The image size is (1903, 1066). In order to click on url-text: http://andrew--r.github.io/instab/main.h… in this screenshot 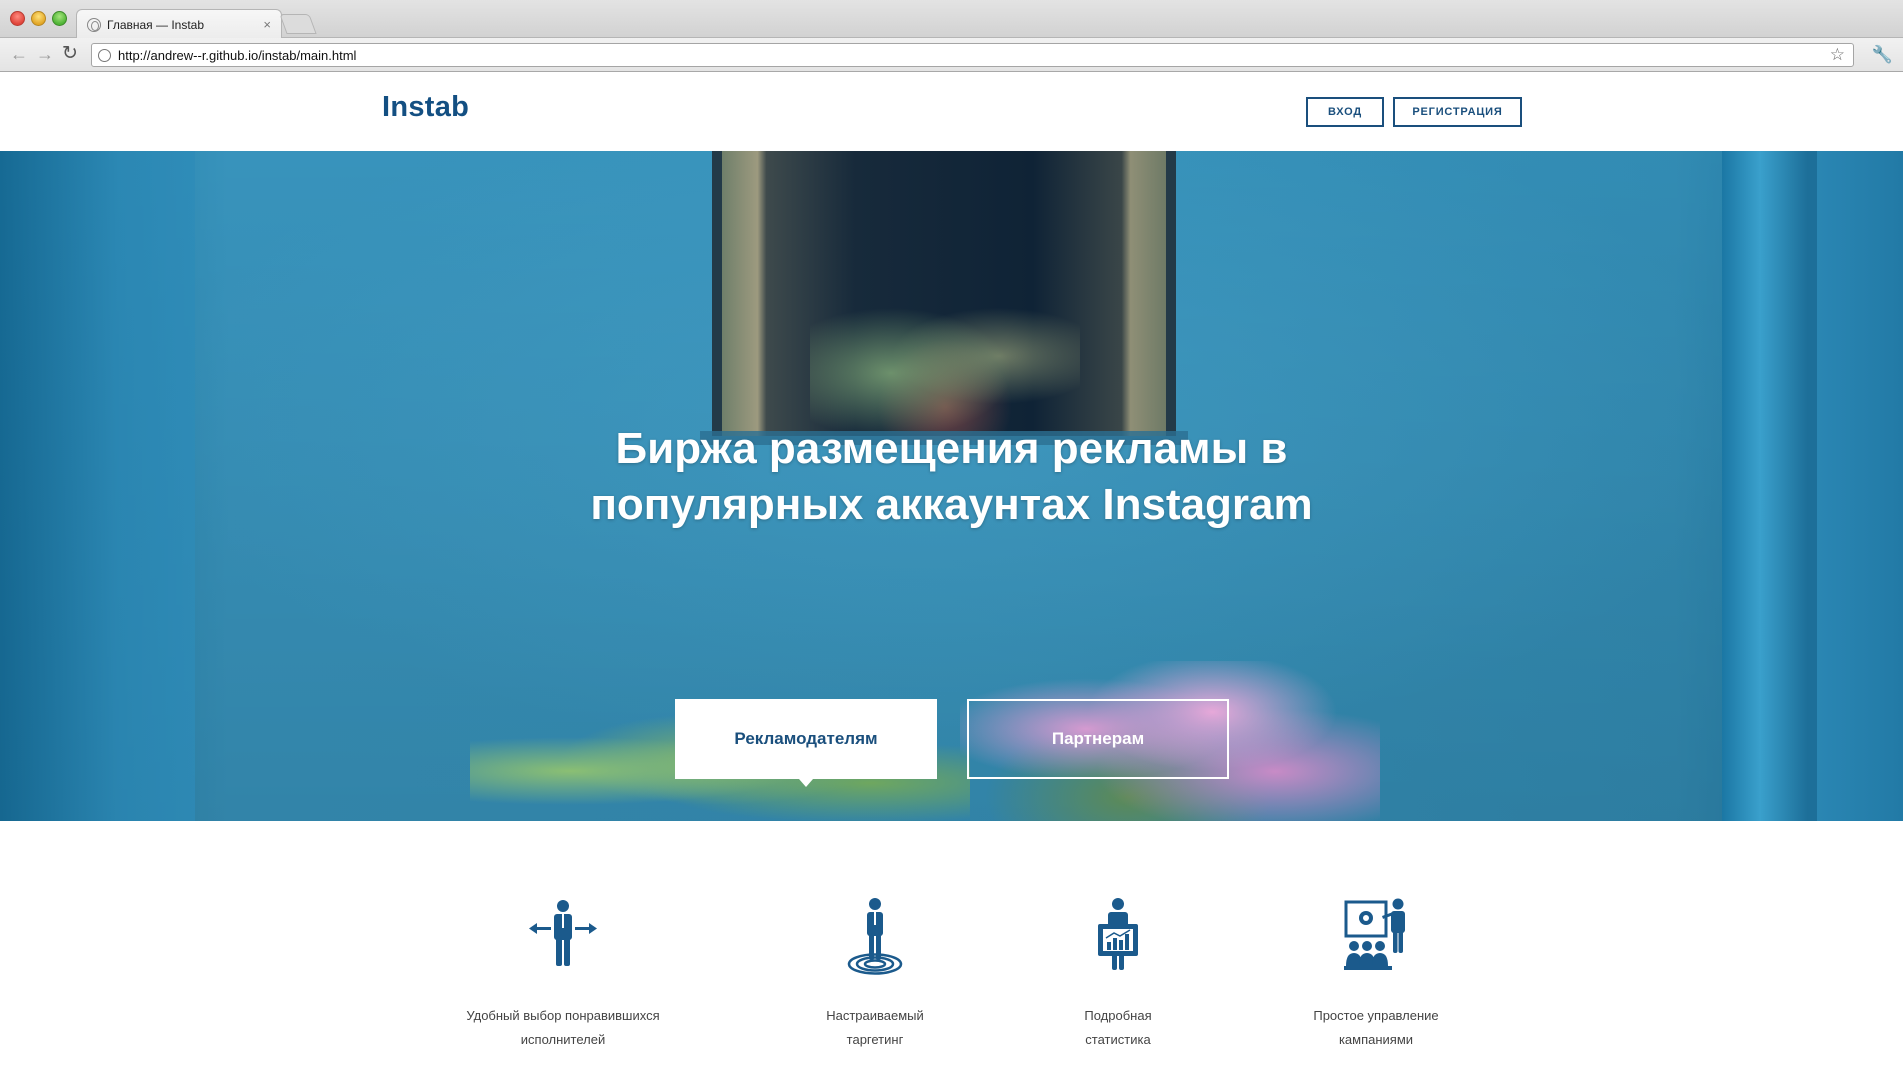, I will do `click(237, 55)`.